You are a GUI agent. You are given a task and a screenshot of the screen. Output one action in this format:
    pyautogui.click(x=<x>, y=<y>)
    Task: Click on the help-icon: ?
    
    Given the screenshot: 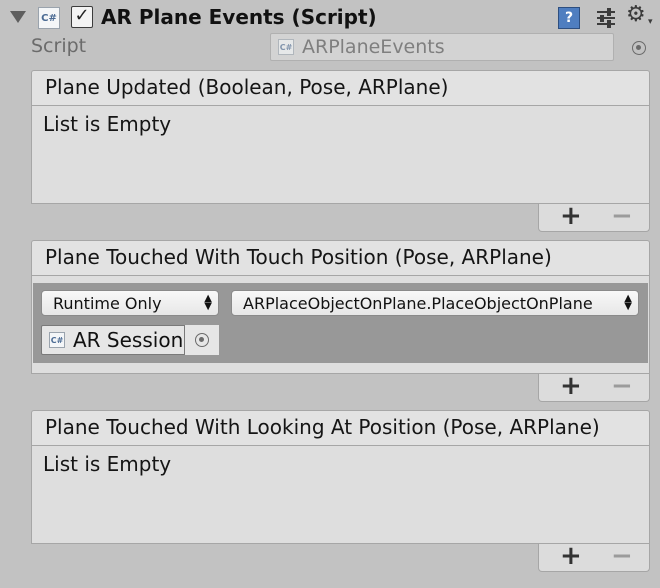 What is the action you would take?
    pyautogui.click(x=569, y=18)
    